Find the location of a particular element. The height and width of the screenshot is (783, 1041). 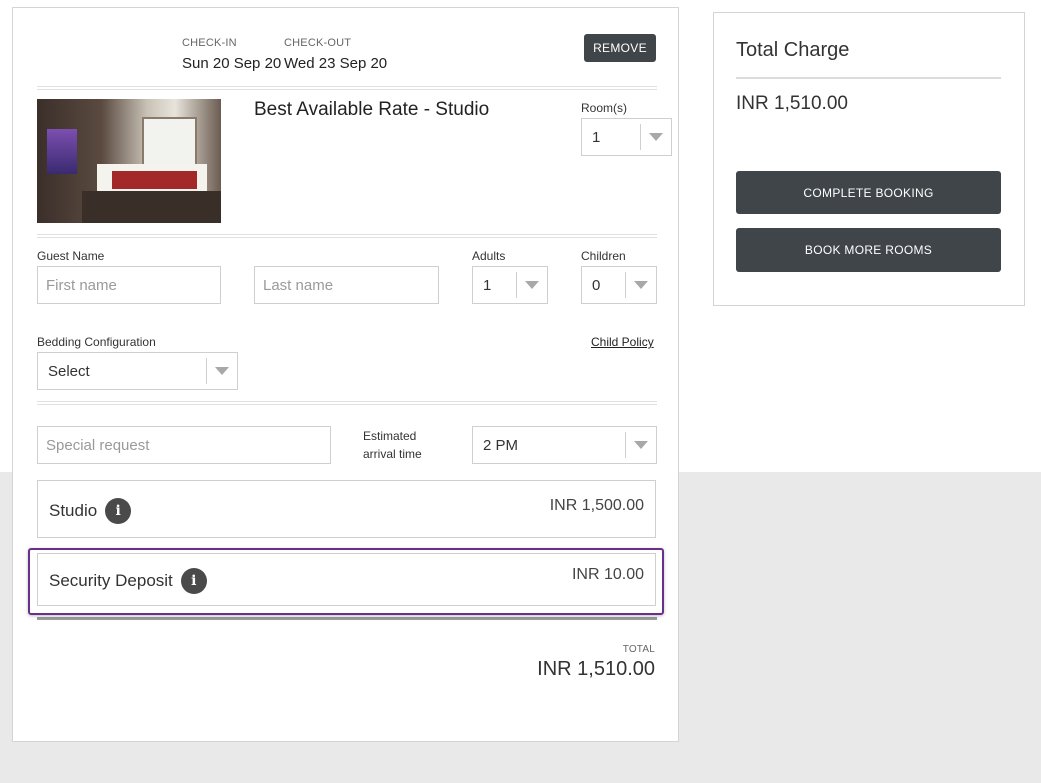

security-deposit-highlight is located at coordinates (346, 581).